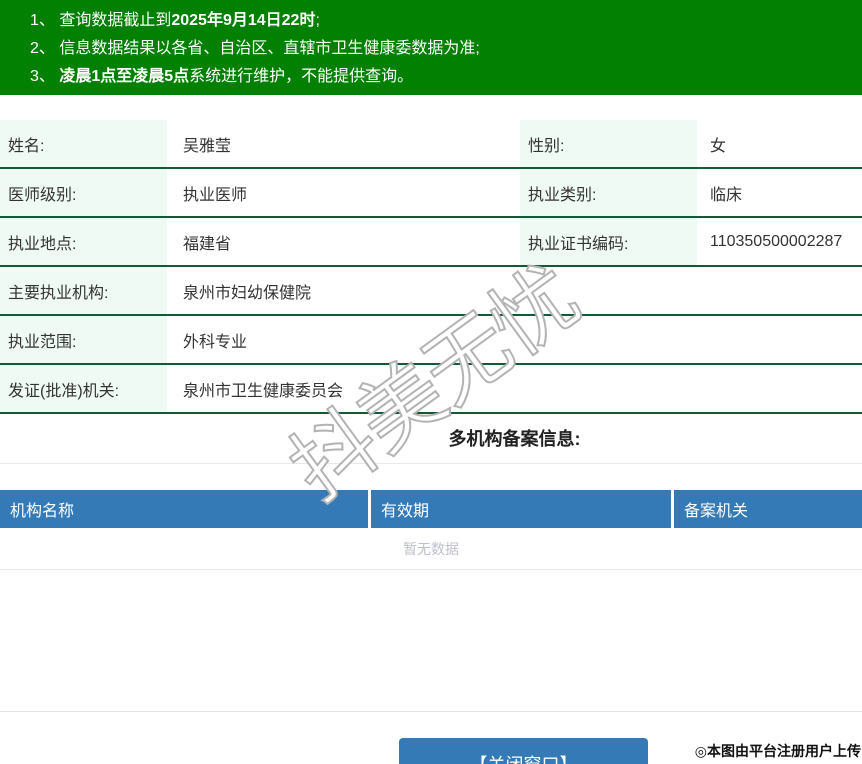 Image resolution: width=862 pixels, height=764 pixels. What do you see at coordinates (42, 511) in the screenshot?
I see `column-header-institution-name: 机构名称` at bounding box center [42, 511].